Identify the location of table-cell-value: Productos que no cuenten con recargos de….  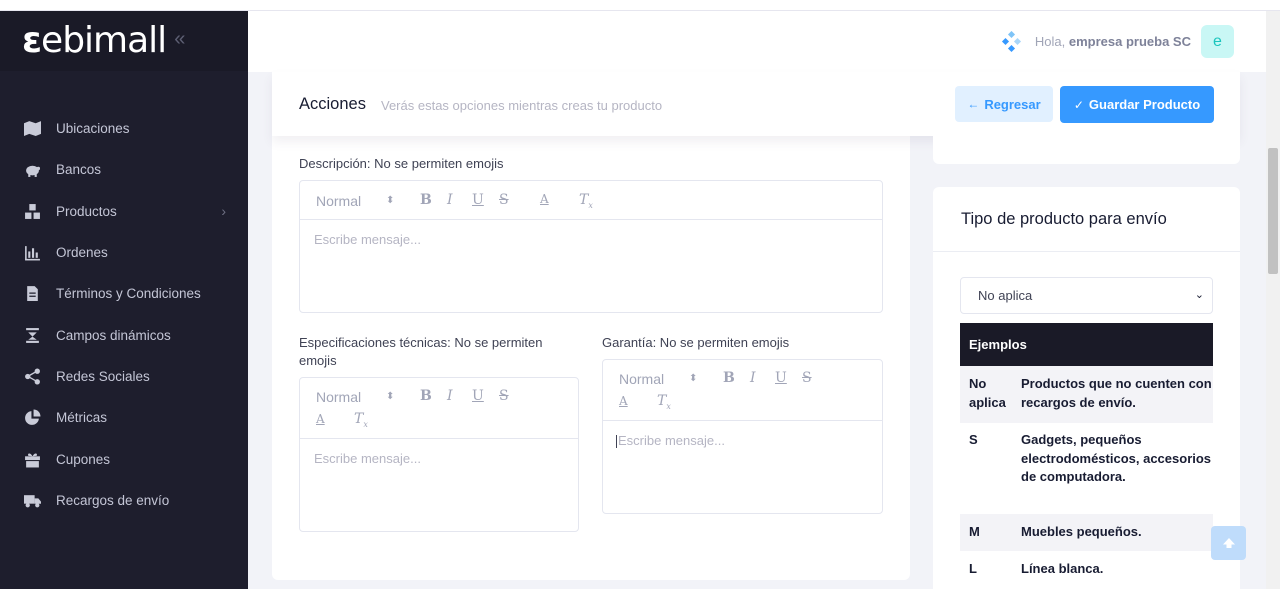
(1116, 393).